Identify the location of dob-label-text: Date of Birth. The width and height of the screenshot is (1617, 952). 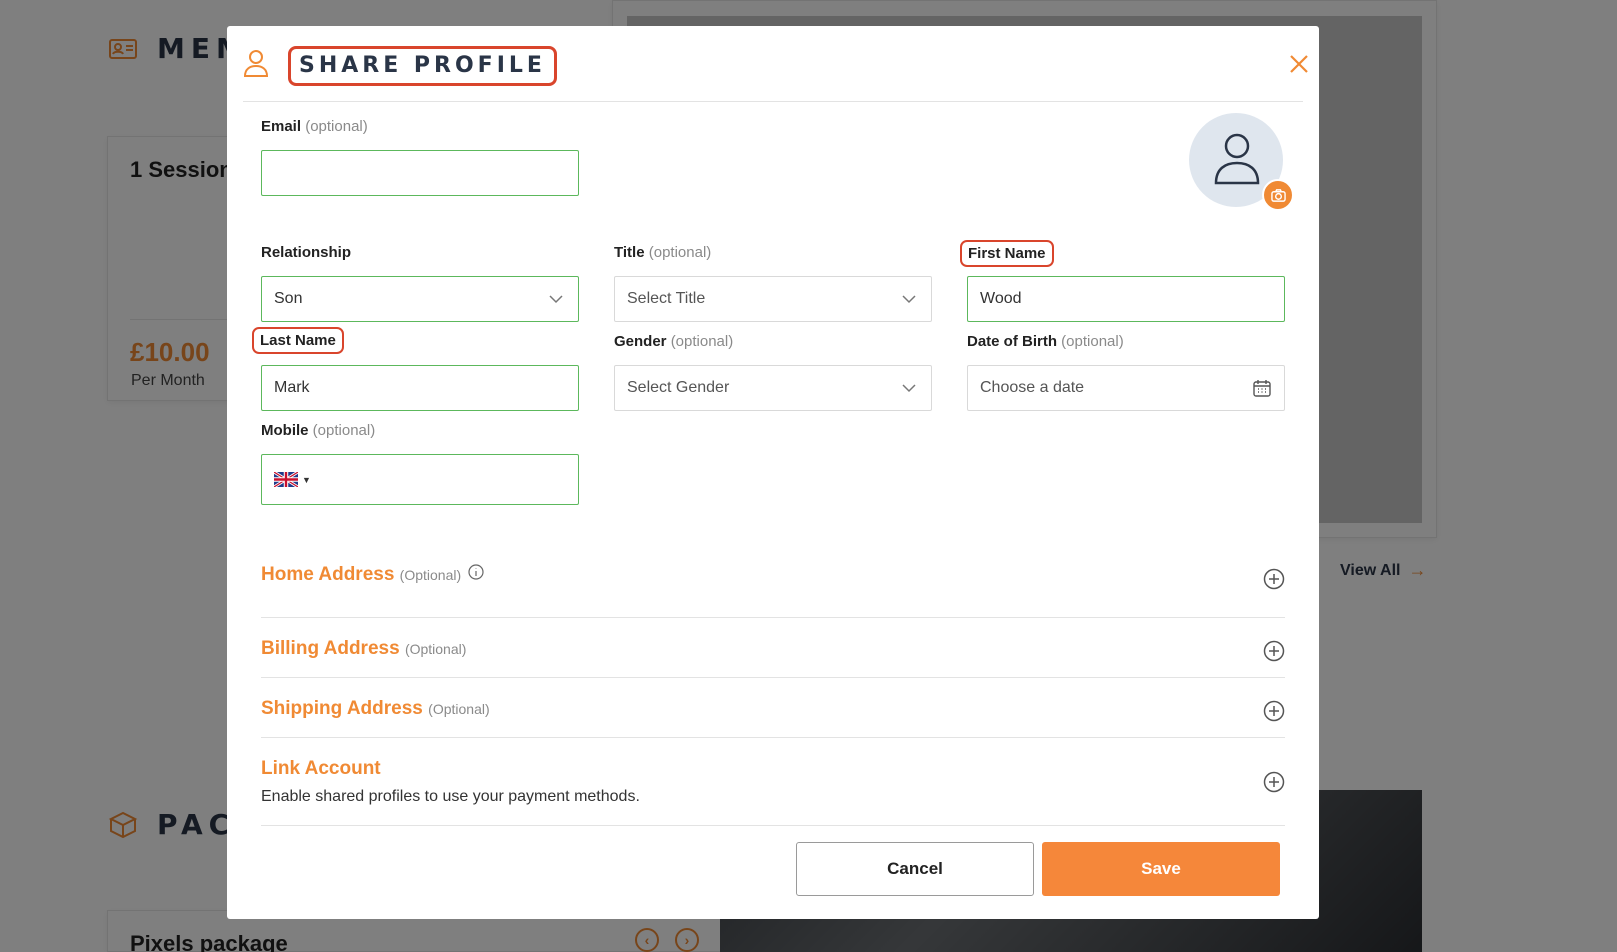
(1012, 341).